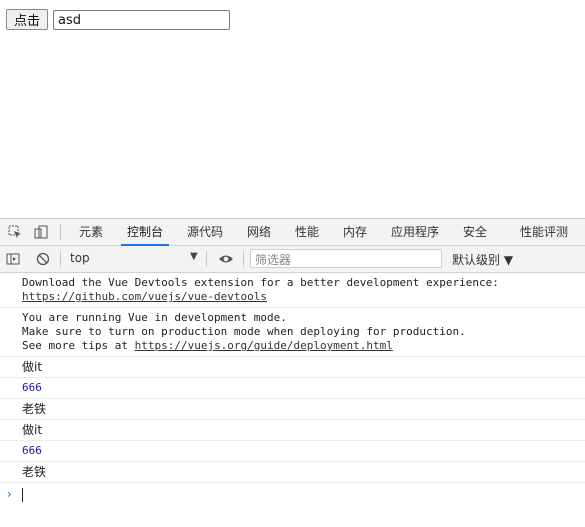 This screenshot has width=585, height=527. Describe the element at coordinates (9, 494) in the screenshot. I see `prompt-chevron-icon: ›` at that location.